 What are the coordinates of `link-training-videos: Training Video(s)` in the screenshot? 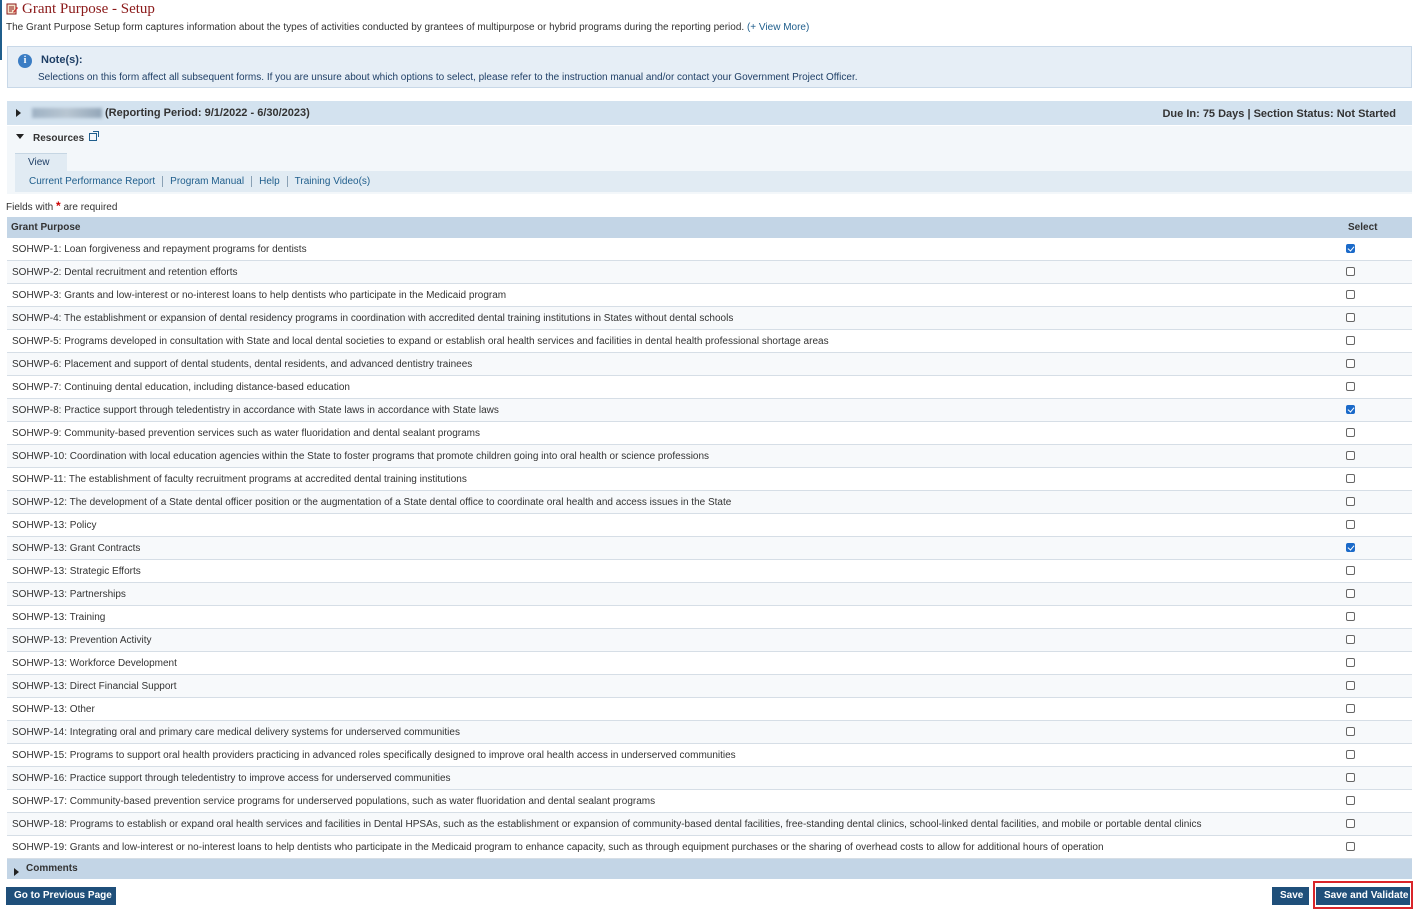 It's located at (333, 181).